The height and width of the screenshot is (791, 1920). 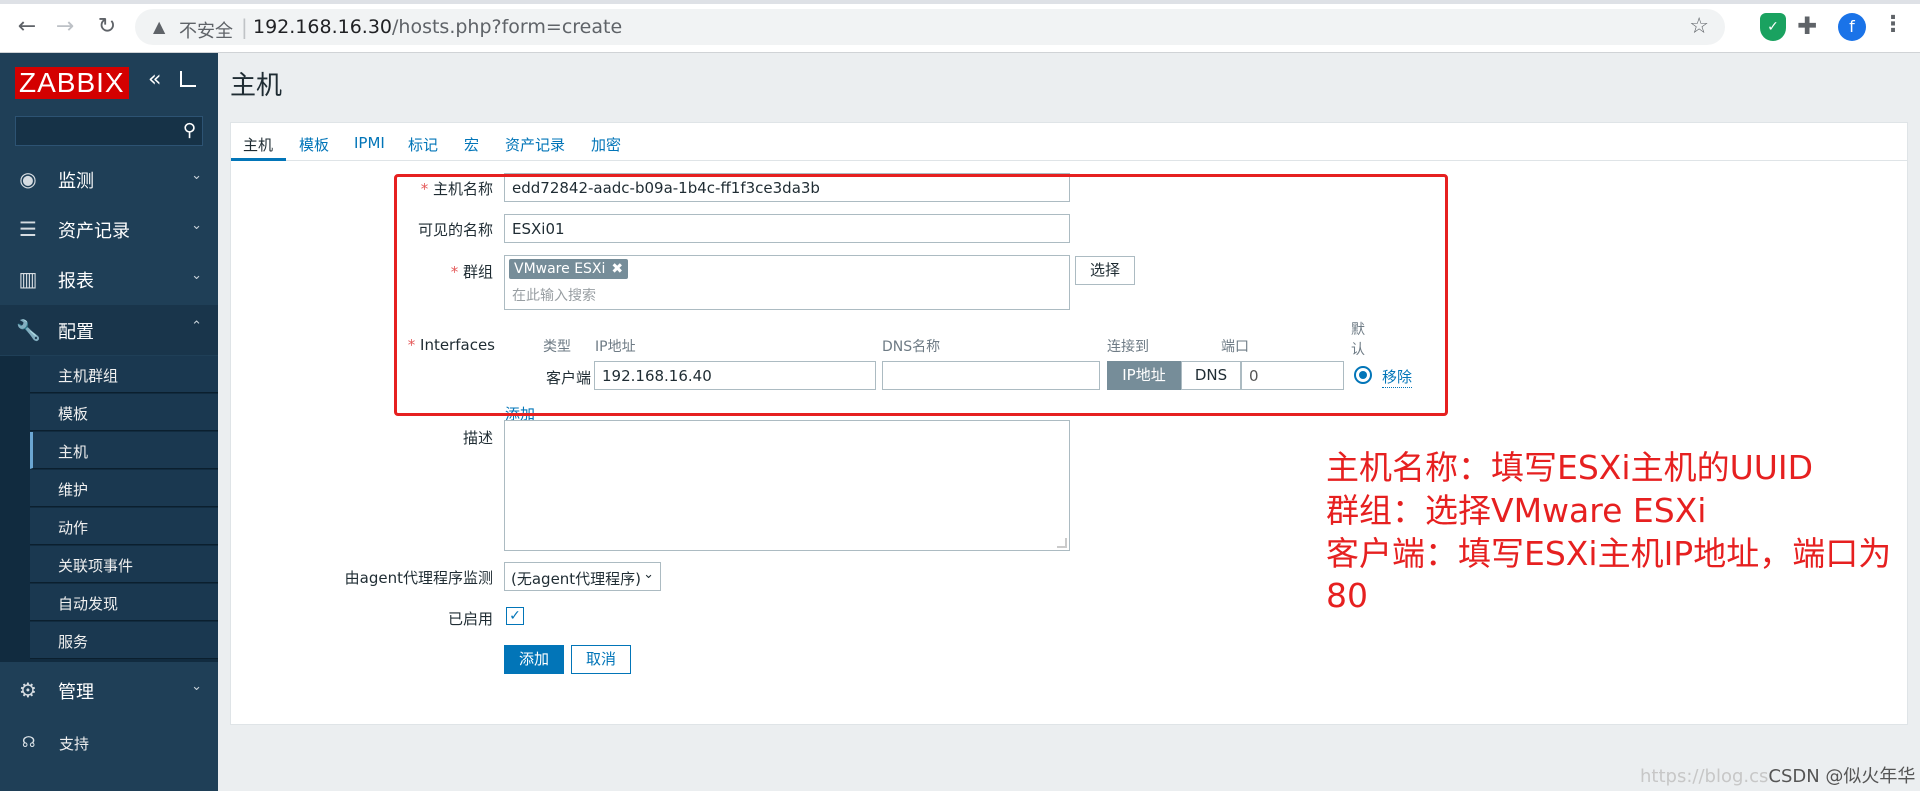 I want to click on form-tabs: 主机 模板 IPMI 标记 宏 资产记录 加密, so click(x=1069, y=142).